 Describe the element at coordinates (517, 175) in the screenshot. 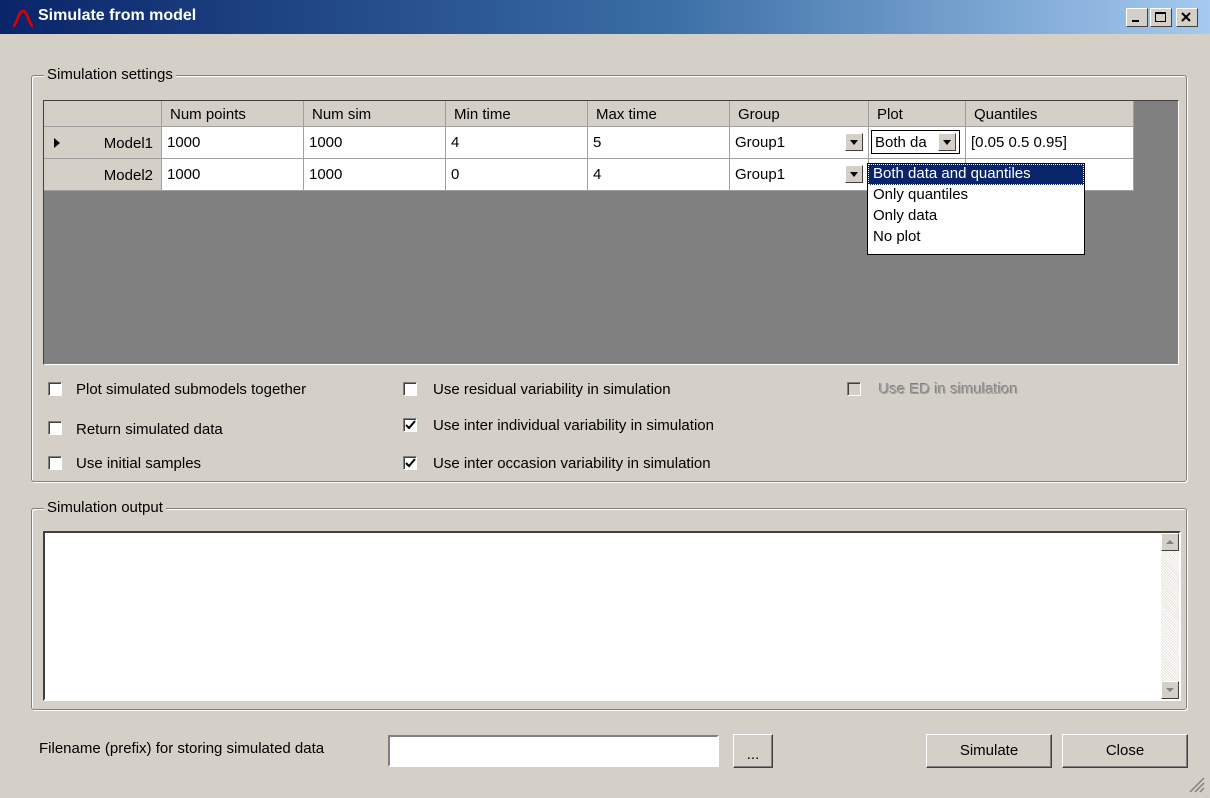

I see `cell-min-time: 0` at that location.